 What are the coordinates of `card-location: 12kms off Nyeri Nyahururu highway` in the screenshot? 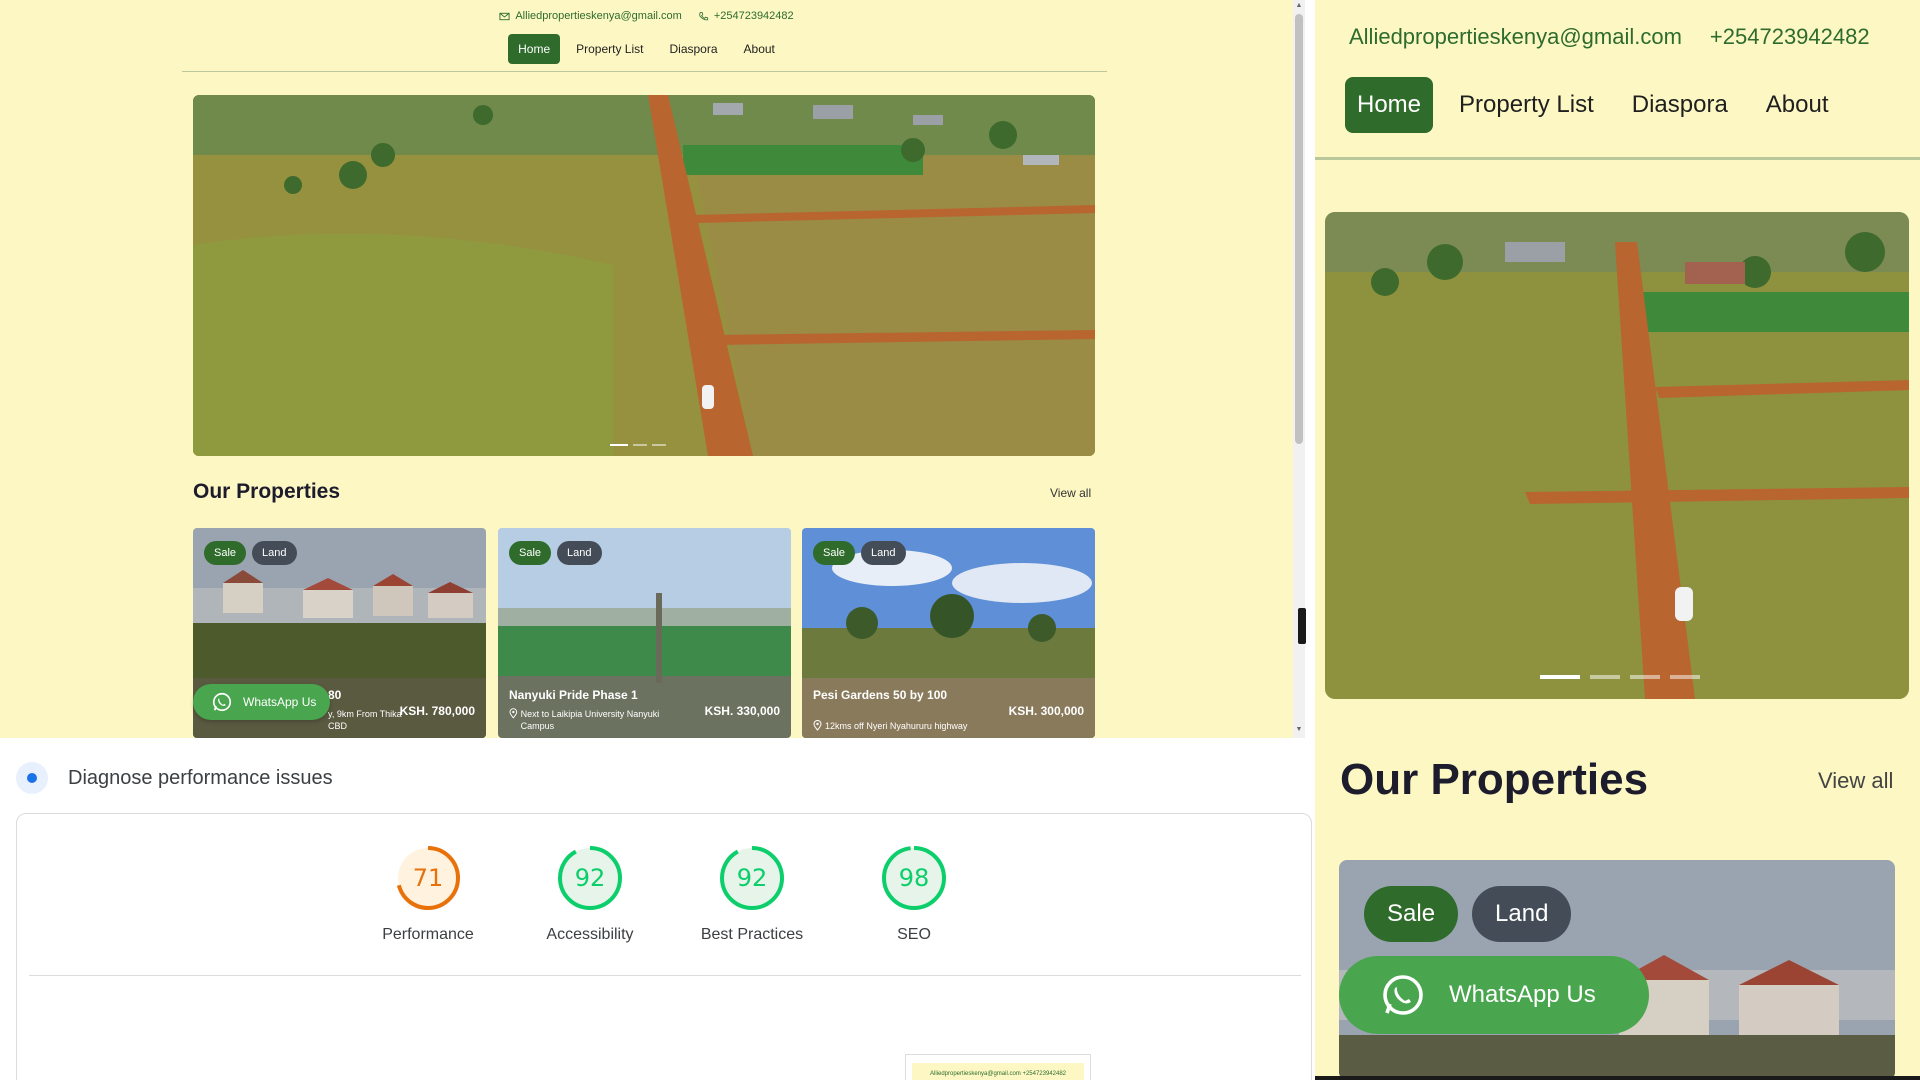 It's located at (903, 726).